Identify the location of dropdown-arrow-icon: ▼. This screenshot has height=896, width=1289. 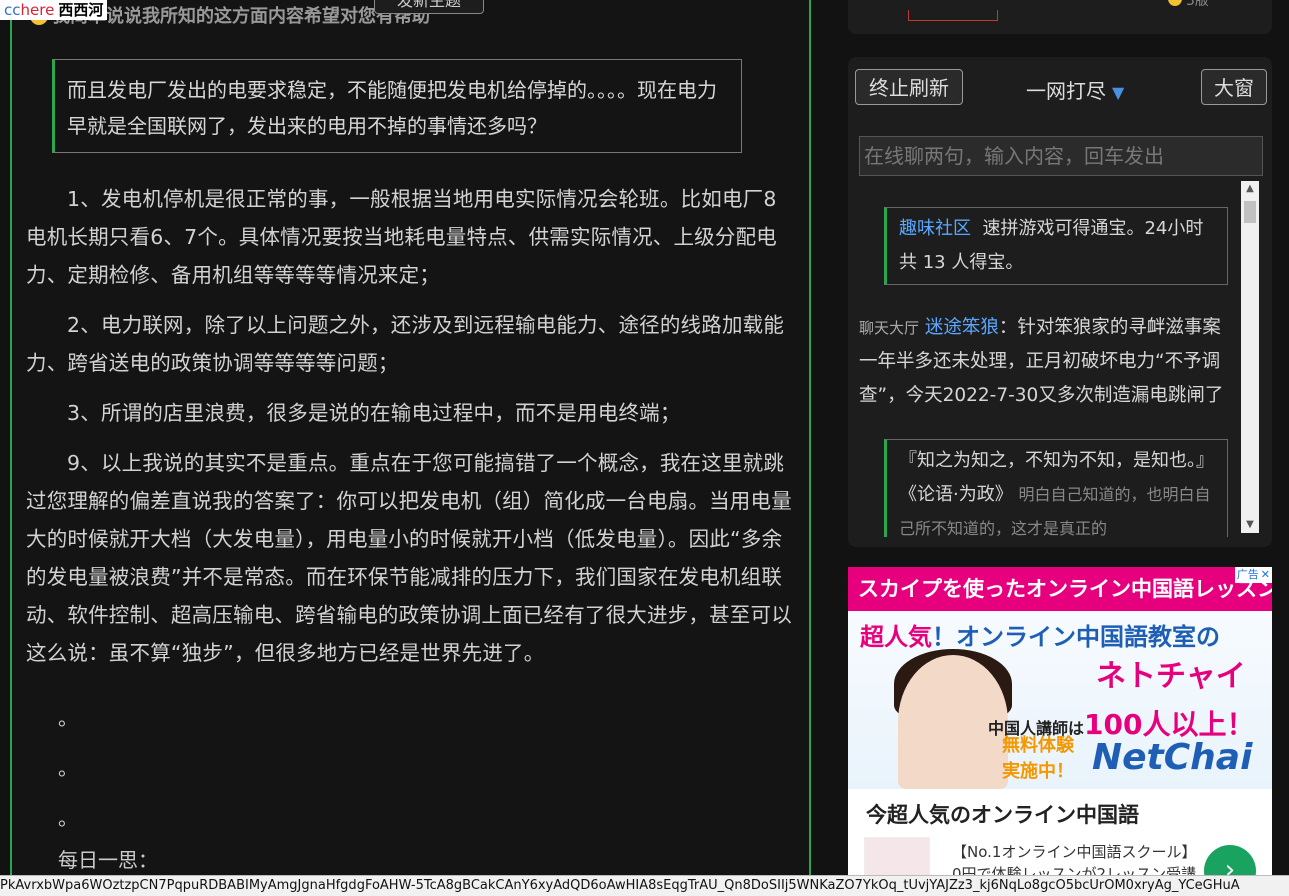
(1118, 92).